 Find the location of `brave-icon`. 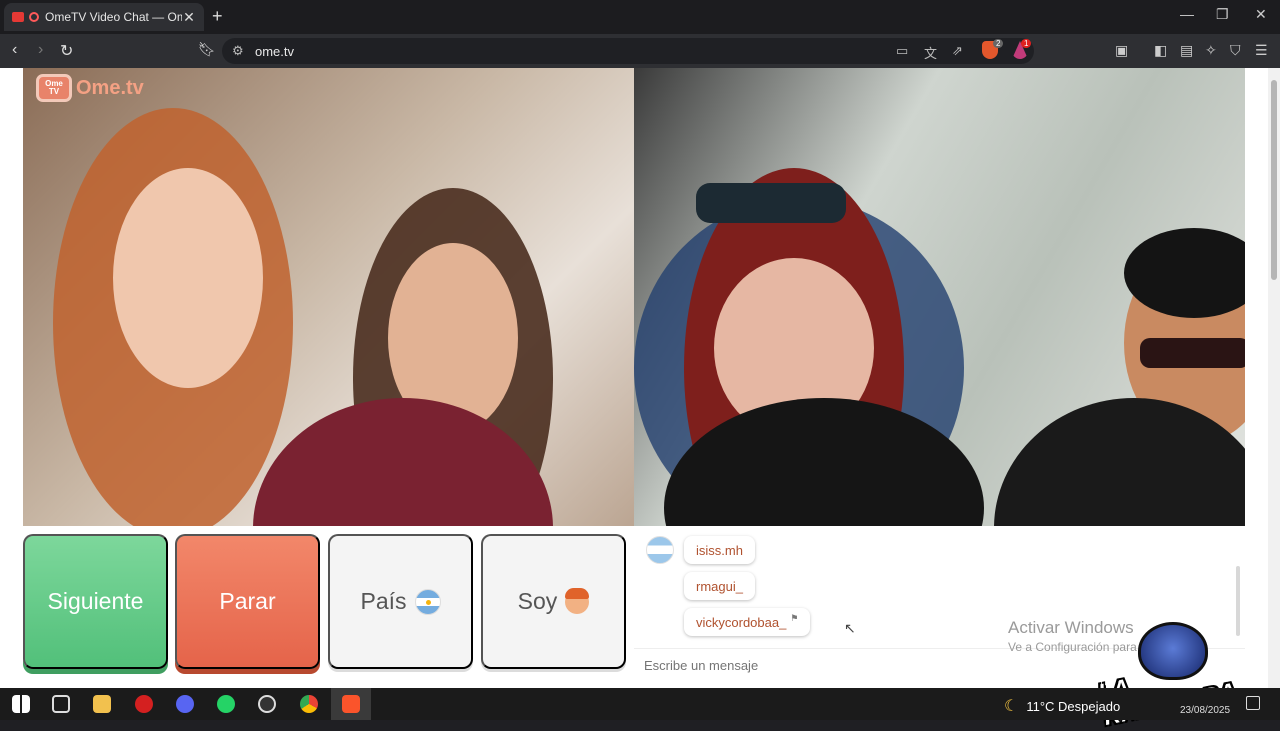

brave-icon is located at coordinates (351, 704).